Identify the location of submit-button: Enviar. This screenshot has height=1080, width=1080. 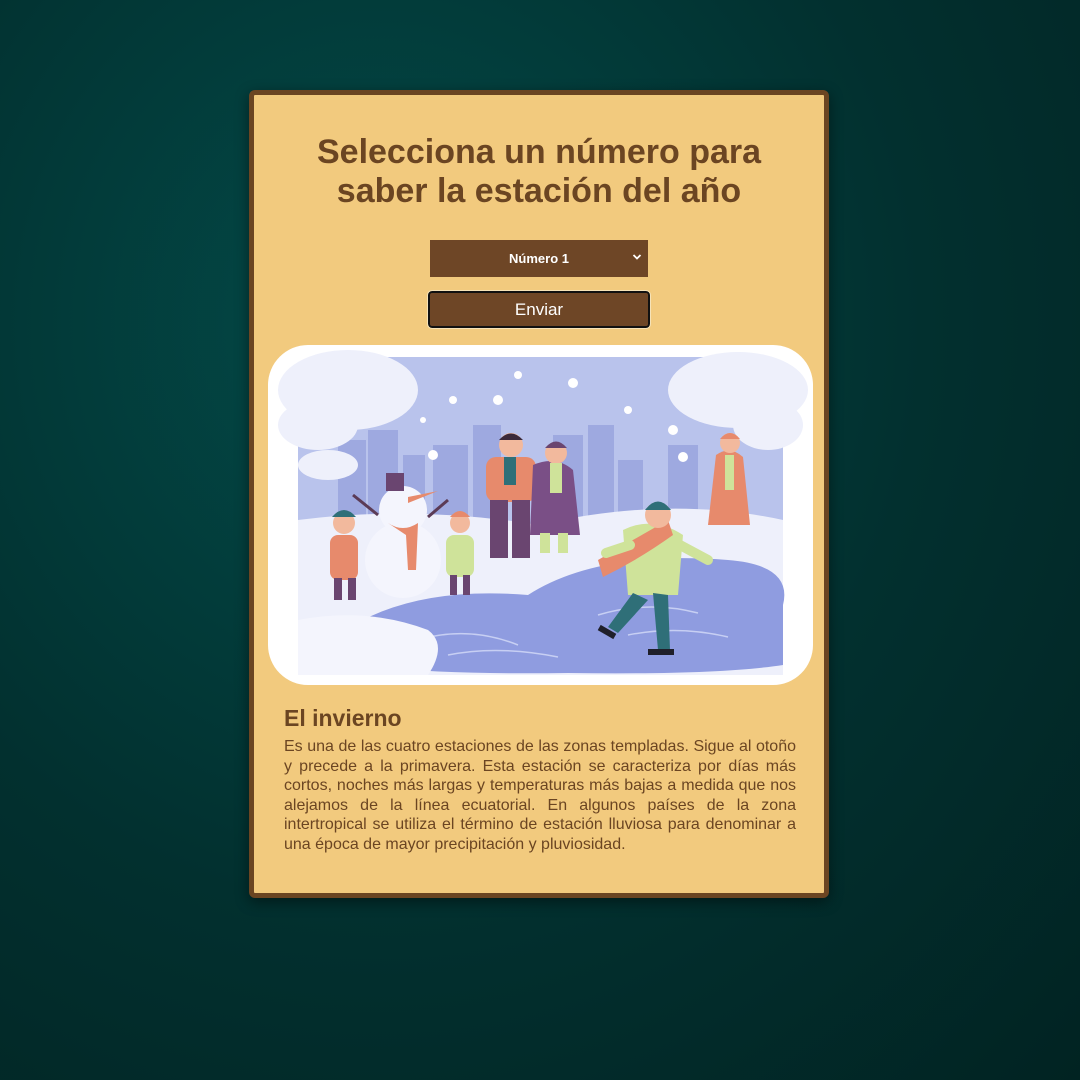
(539, 309).